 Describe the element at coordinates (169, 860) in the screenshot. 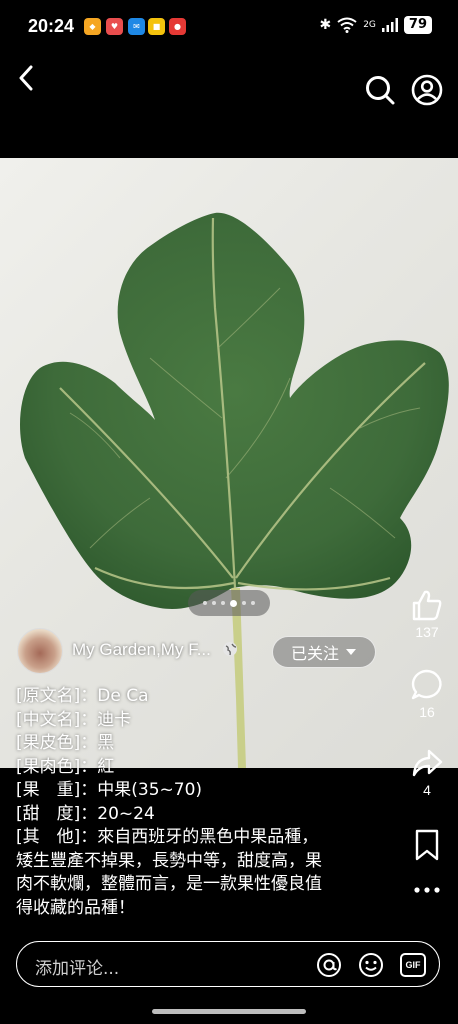

I see `caption-line: 矮生豐產不掉果，長勢中等，甜度高，果` at that location.